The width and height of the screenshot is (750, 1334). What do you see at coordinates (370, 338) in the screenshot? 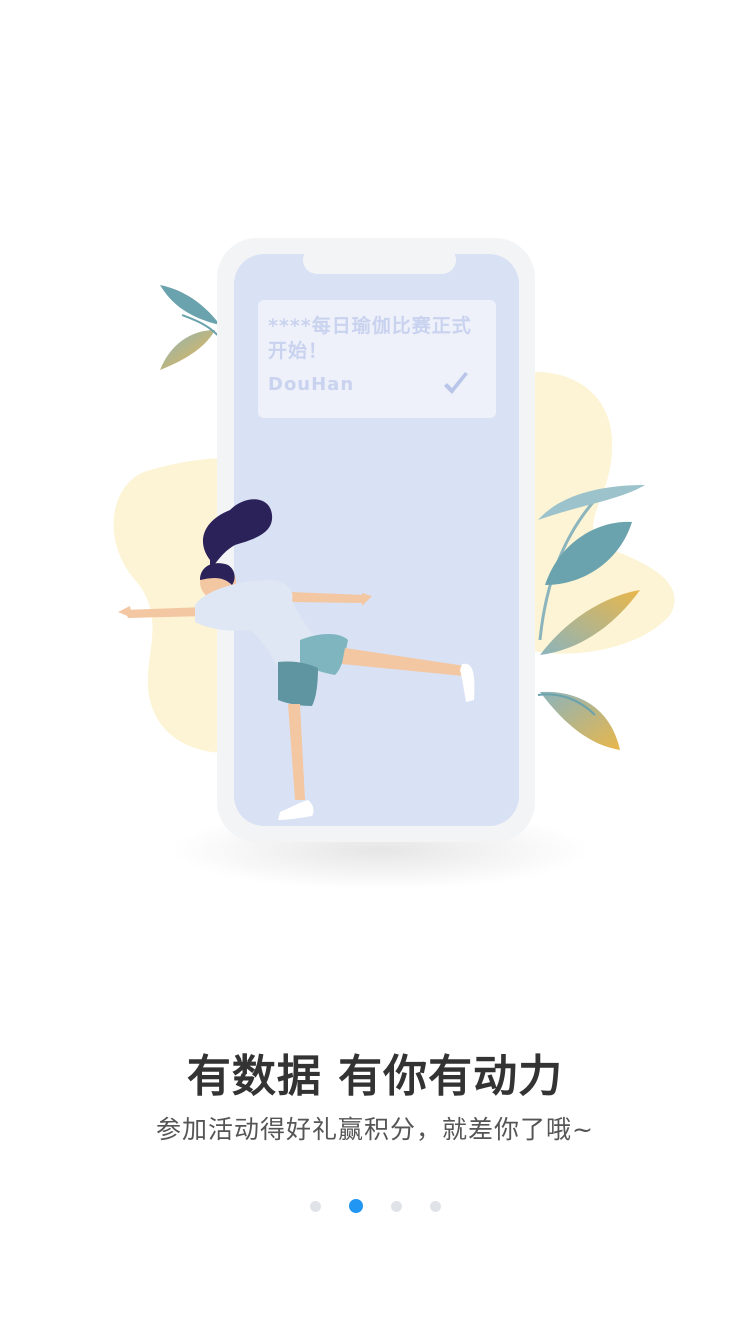
I see `notification-message: ****每日瑜伽比赛正式开始！` at bounding box center [370, 338].